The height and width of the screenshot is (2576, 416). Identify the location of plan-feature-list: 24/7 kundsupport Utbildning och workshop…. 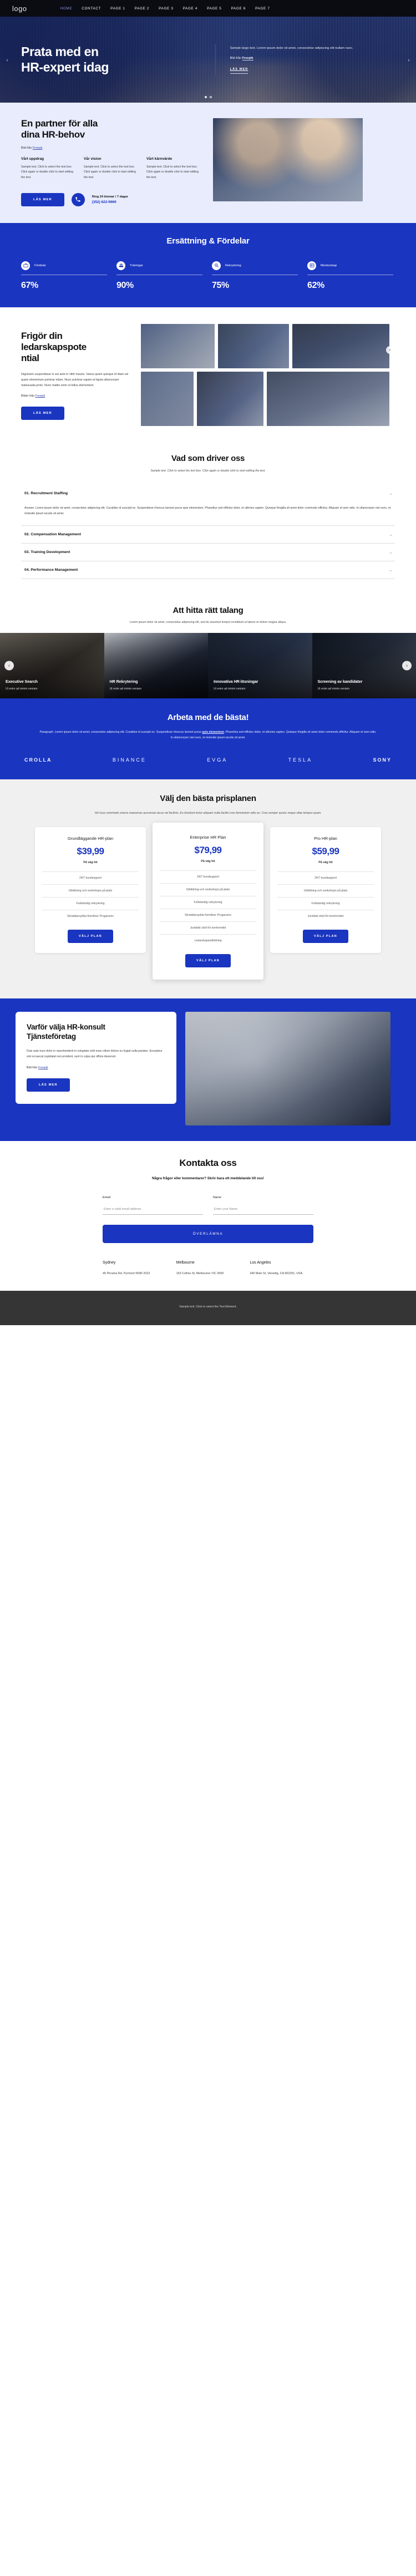
(325, 896).